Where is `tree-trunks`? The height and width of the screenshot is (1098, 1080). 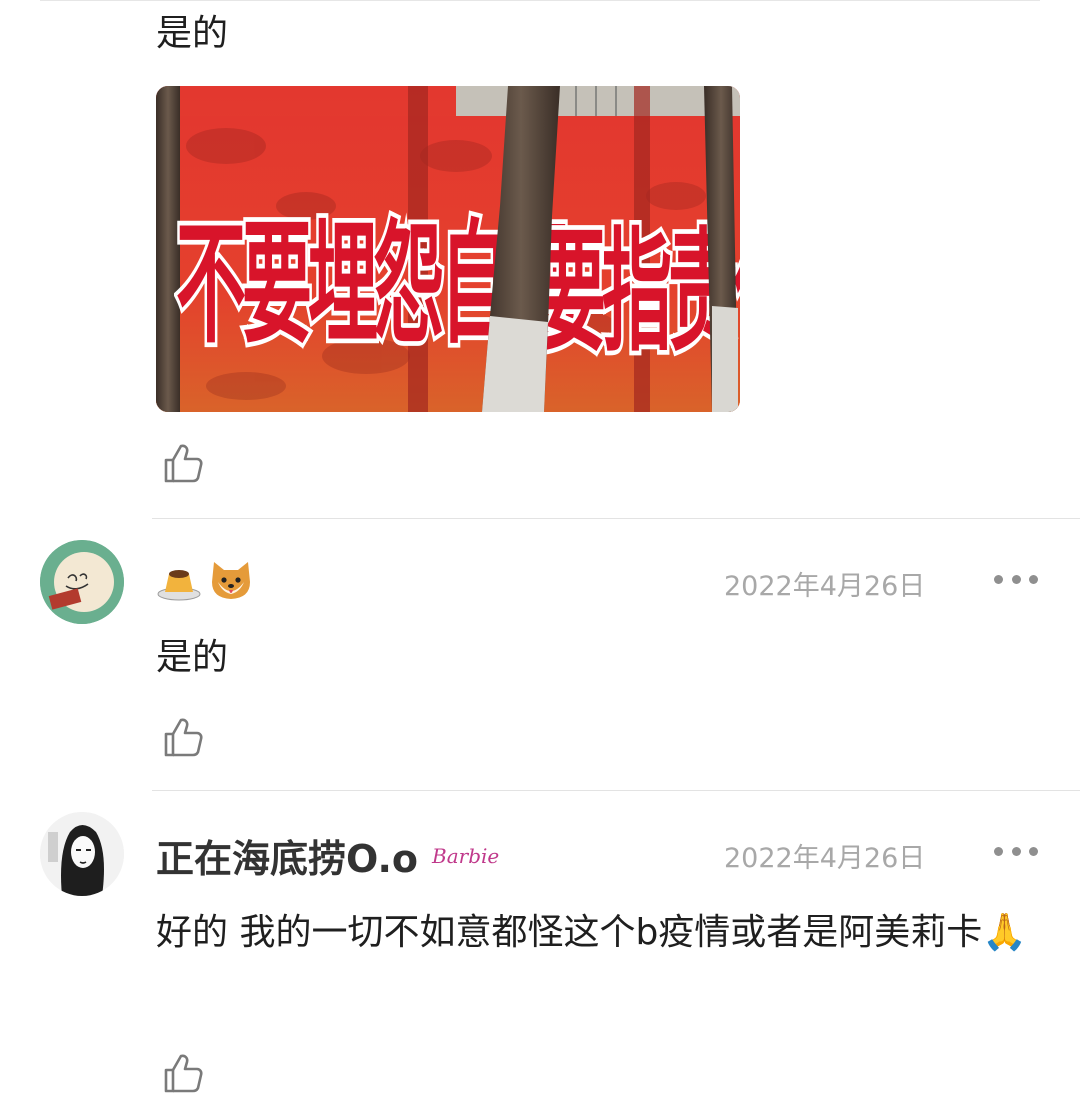 tree-trunks is located at coordinates (610, 249).